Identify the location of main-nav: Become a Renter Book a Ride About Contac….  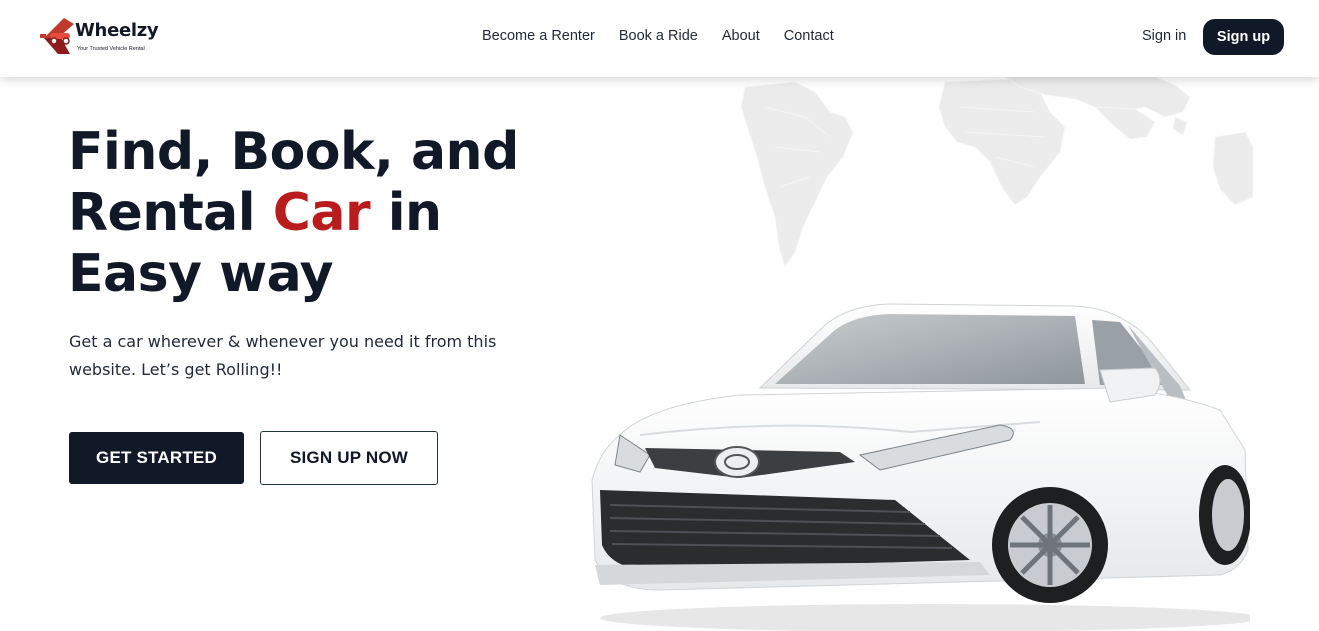
(664, 36).